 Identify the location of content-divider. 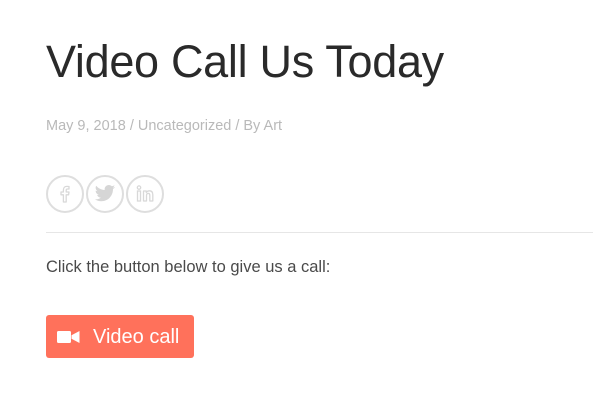
(319, 232).